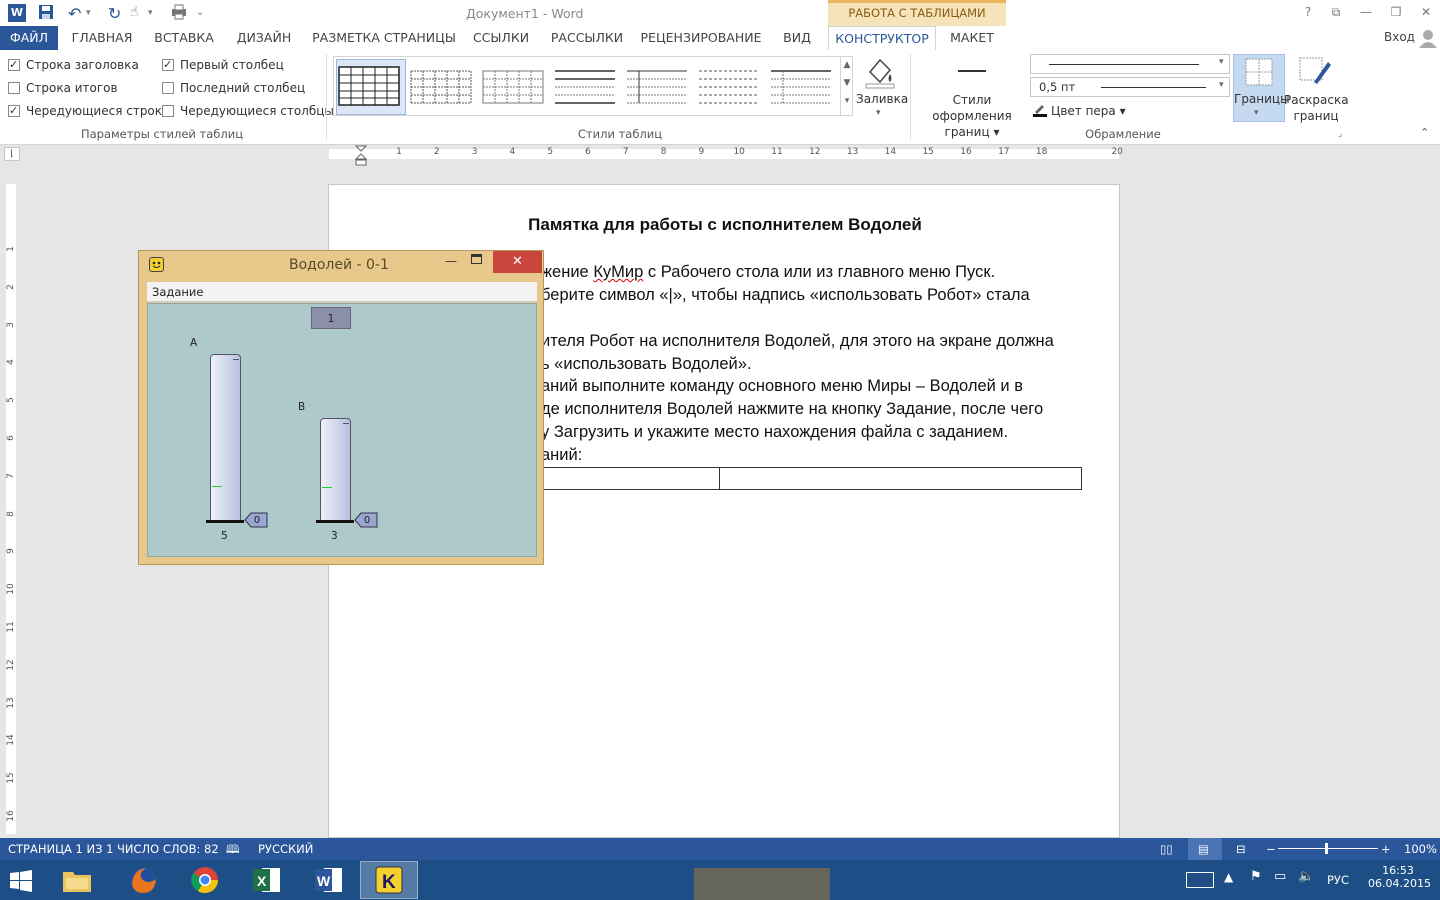  Describe the element at coordinates (233, 88) in the screenshot. I see `last-column-checkbox: Последний столбец` at that location.